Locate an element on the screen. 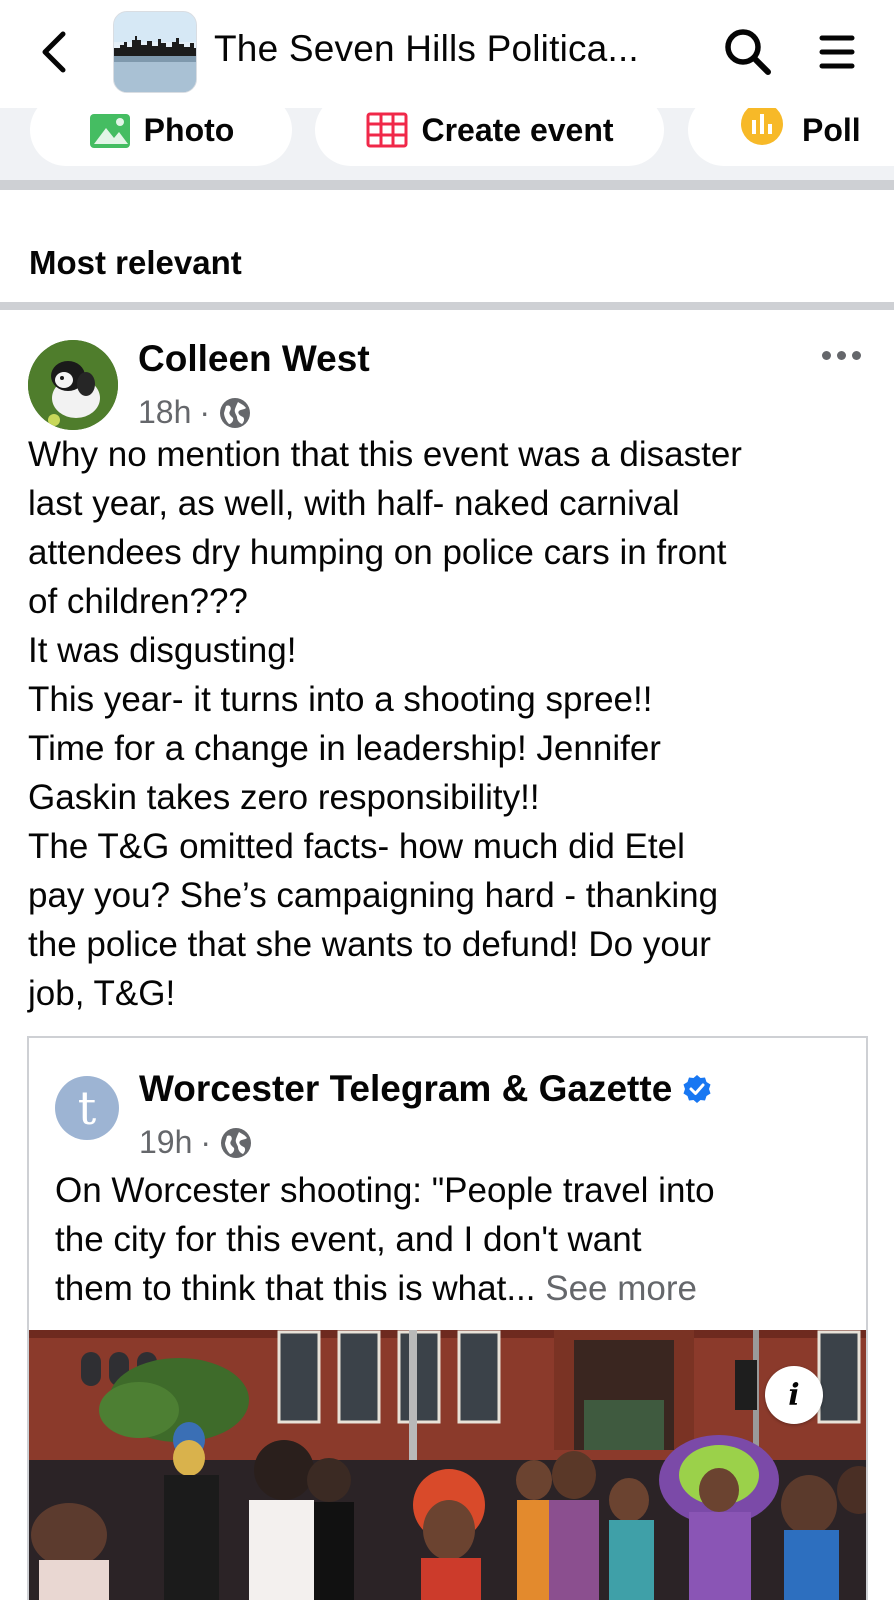  avatar is located at coordinates (73, 385).